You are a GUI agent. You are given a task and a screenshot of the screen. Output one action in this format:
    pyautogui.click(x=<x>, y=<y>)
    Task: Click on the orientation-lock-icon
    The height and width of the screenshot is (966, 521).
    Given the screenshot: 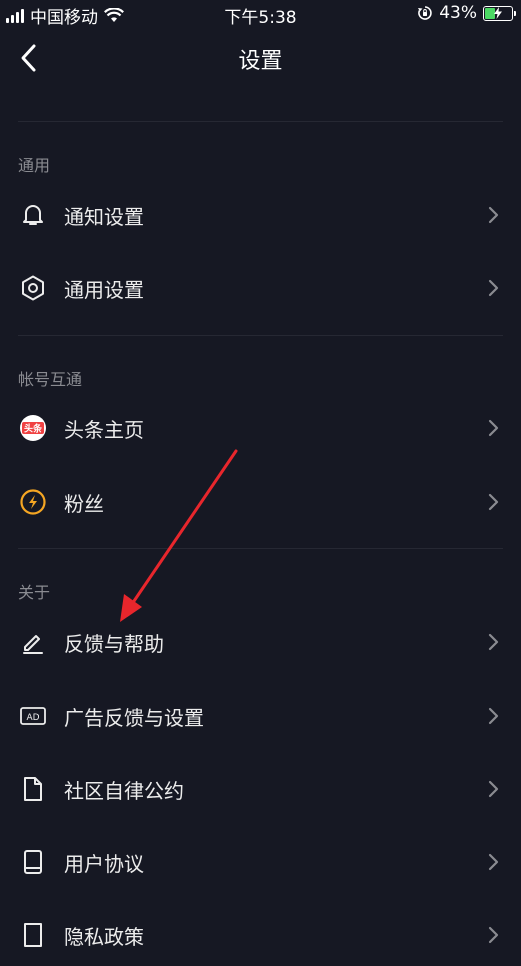 What is the action you would take?
    pyautogui.click(x=425, y=13)
    